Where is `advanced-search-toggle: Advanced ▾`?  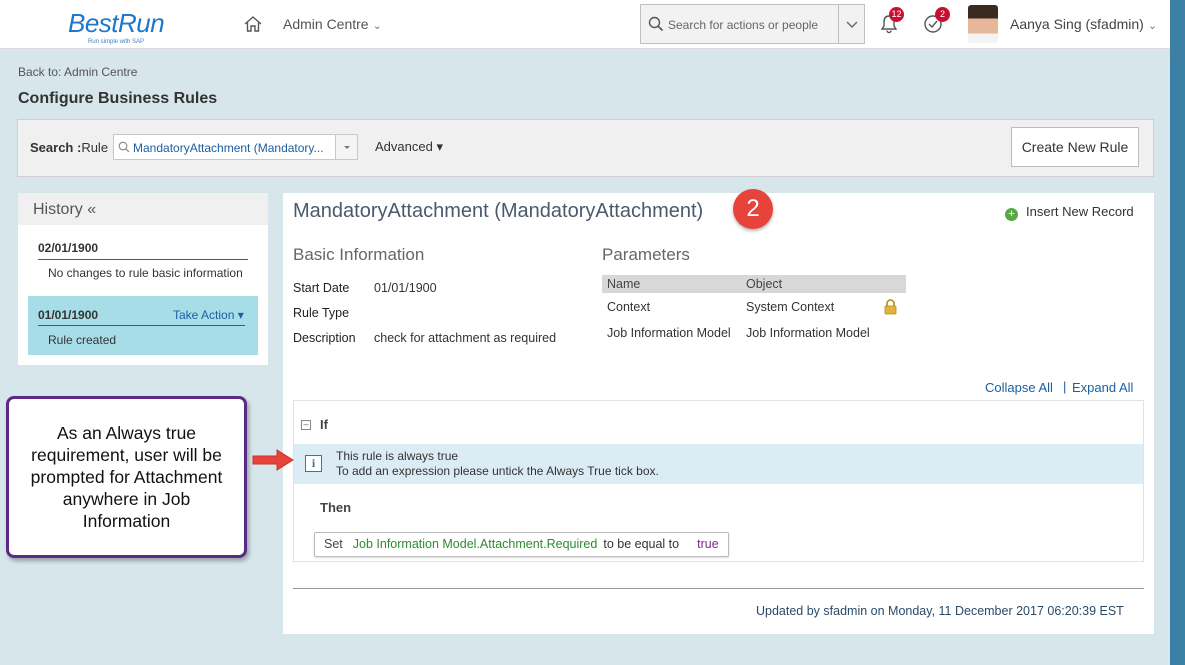 advanced-search-toggle: Advanced ▾ is located at coordinates (409, 147).